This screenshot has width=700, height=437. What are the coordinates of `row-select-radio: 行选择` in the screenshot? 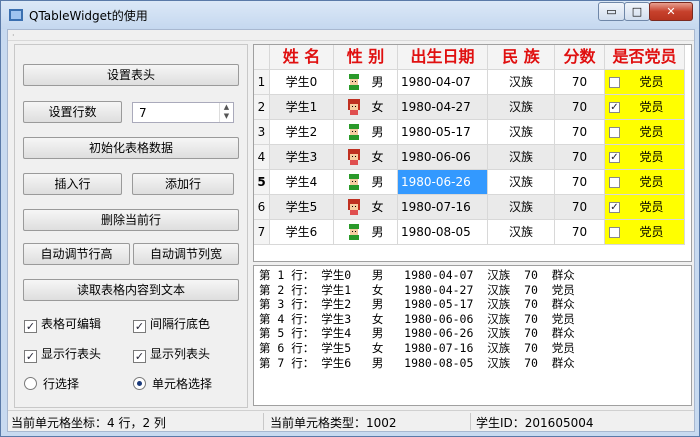 It's located at (51, 384).